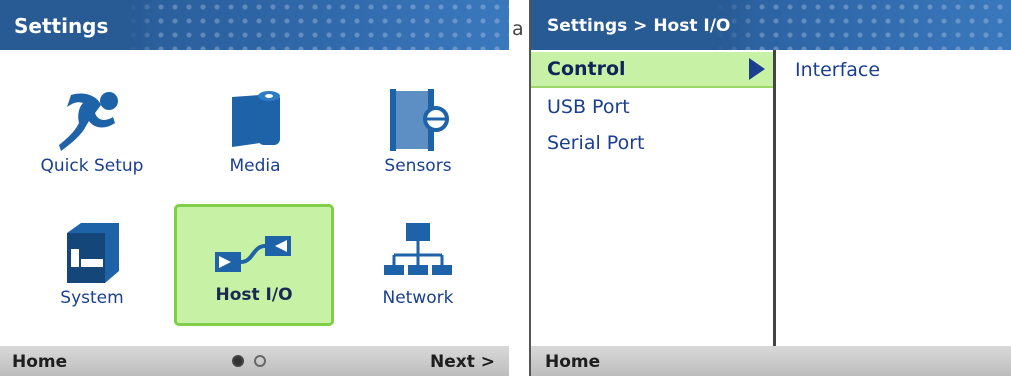 The image size is (1011, 376). What do you see at coordinates (92, 120) in the screenshot?
I see `runner-icon` at bounding box center [92, 120].